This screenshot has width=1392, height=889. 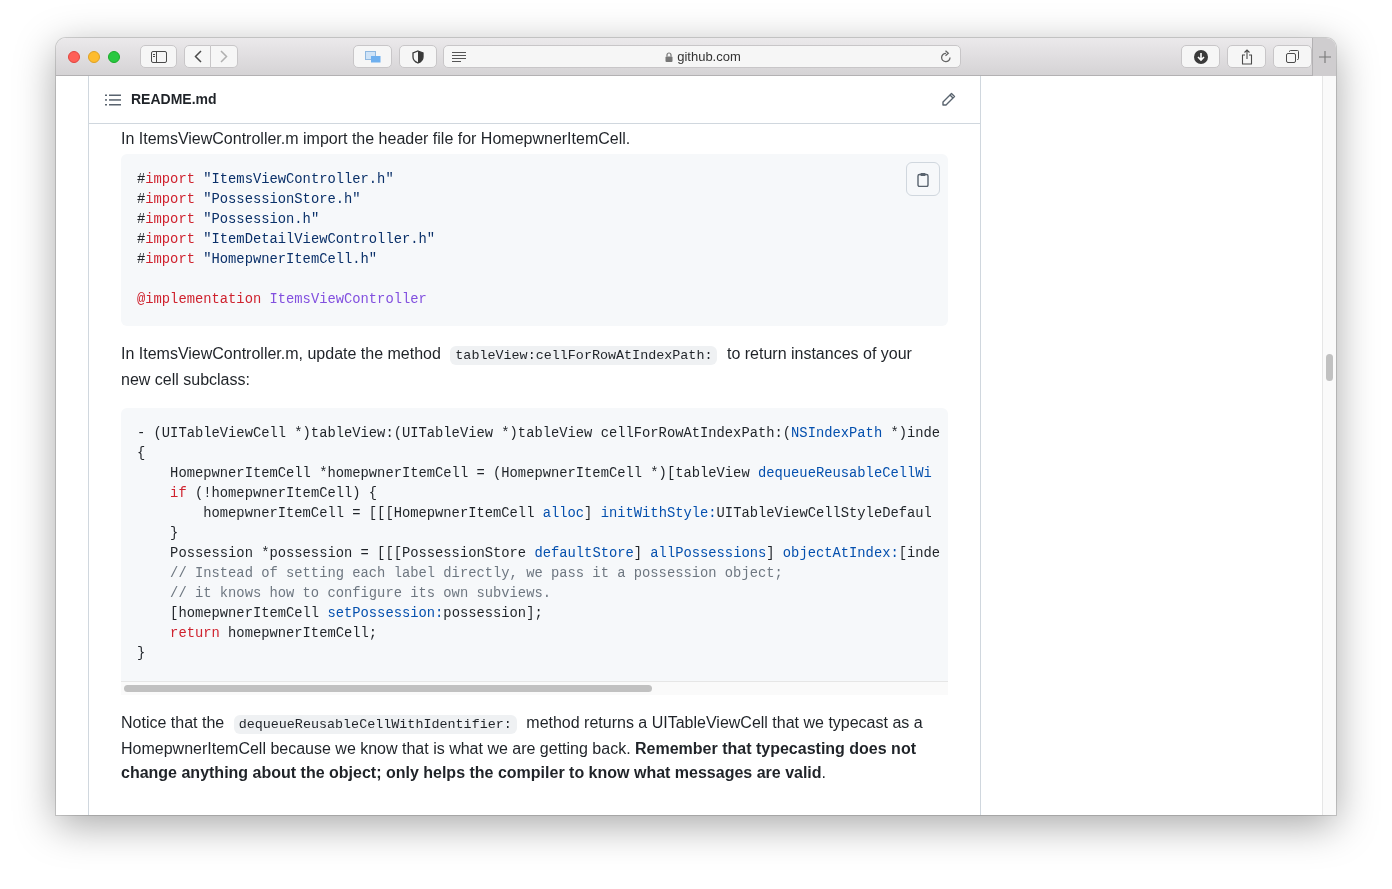 What do you see at coordinates (141, 454) in the screenshot?
I see `code-line: {` at bounding box center [141, 454].